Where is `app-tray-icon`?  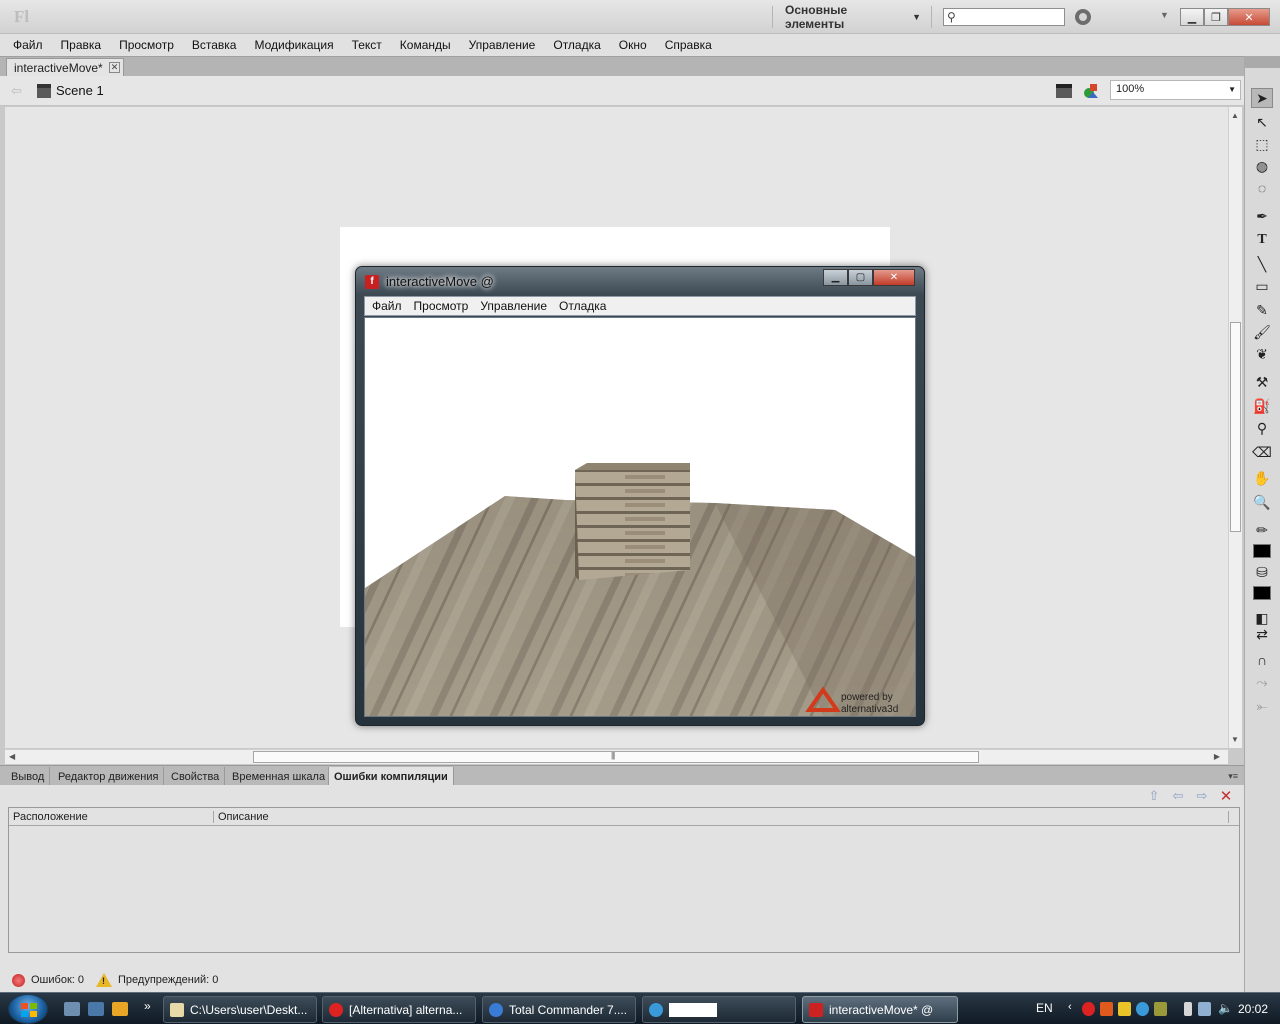
app-tray-icon is located at coordinates (1160, 1009).